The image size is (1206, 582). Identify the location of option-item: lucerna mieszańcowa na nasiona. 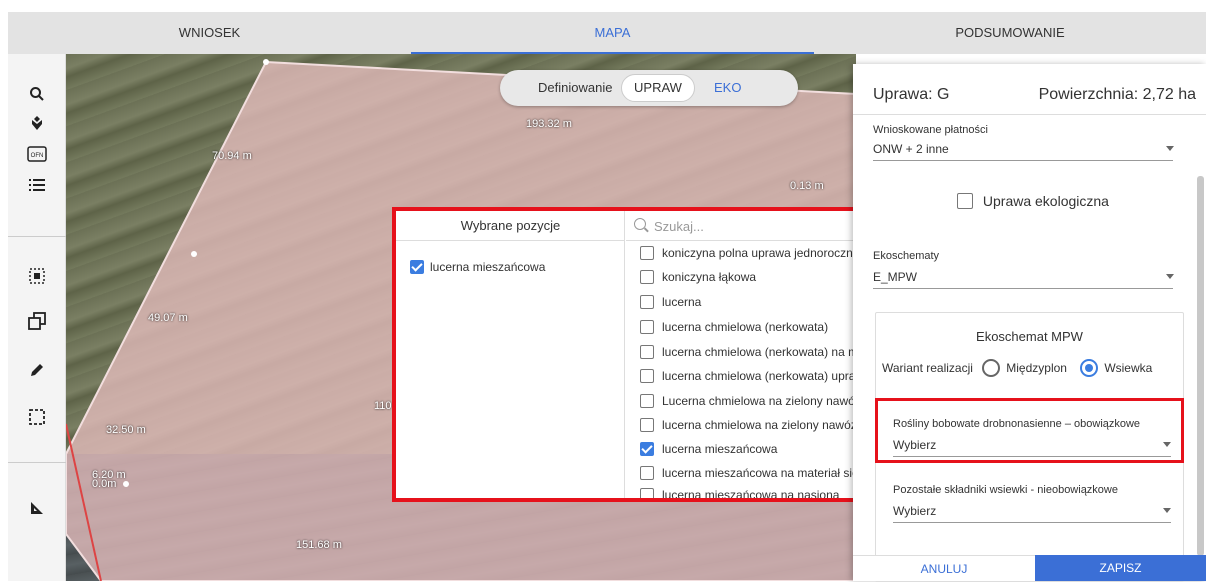
(739, 490).